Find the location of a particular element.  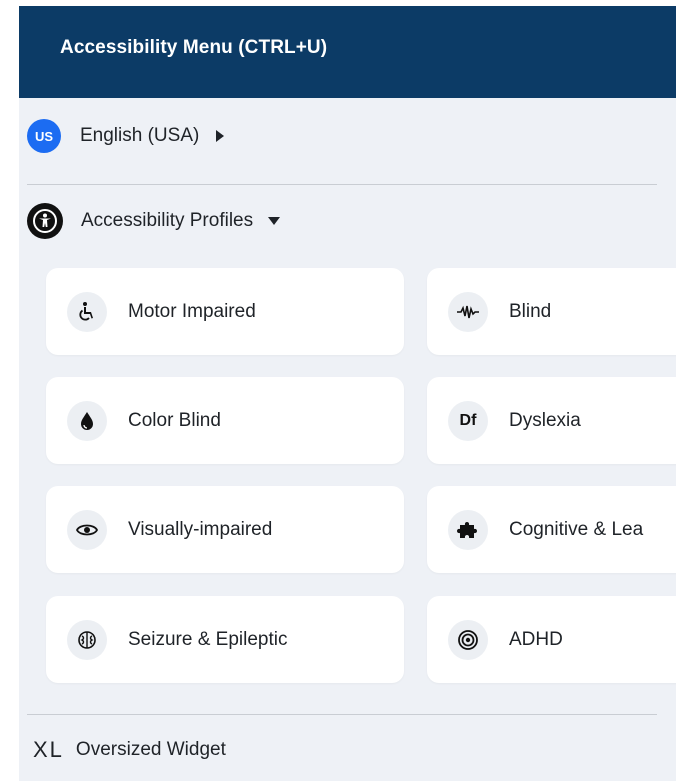

target-icon is located at coordinates (468, 639).